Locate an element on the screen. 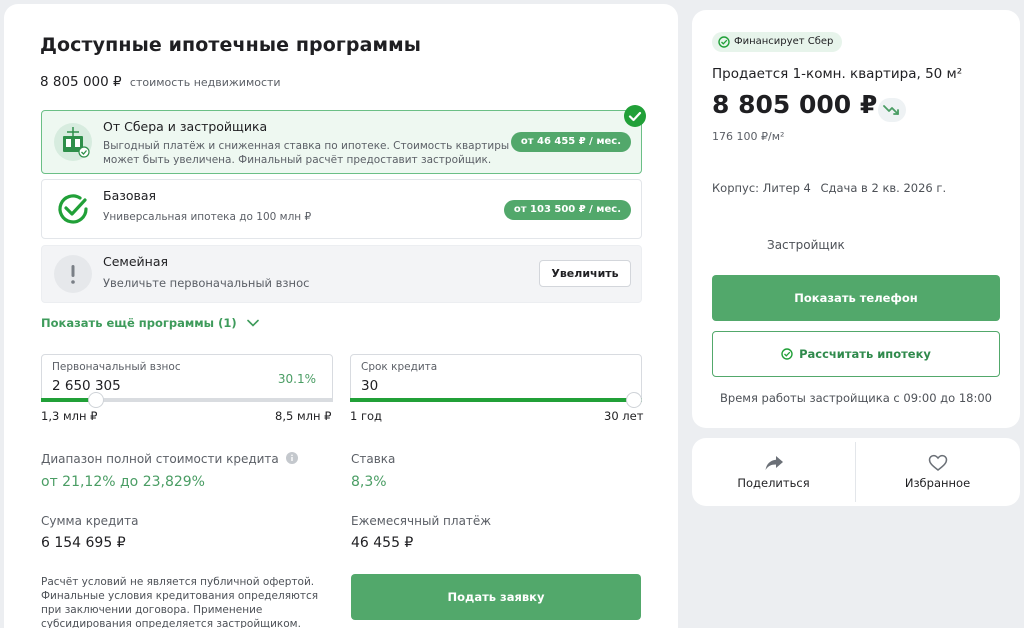 The width and height of the screenshot is (1024, 628). show-phone-button: Показать телефон is located at coordinates (856, 298).